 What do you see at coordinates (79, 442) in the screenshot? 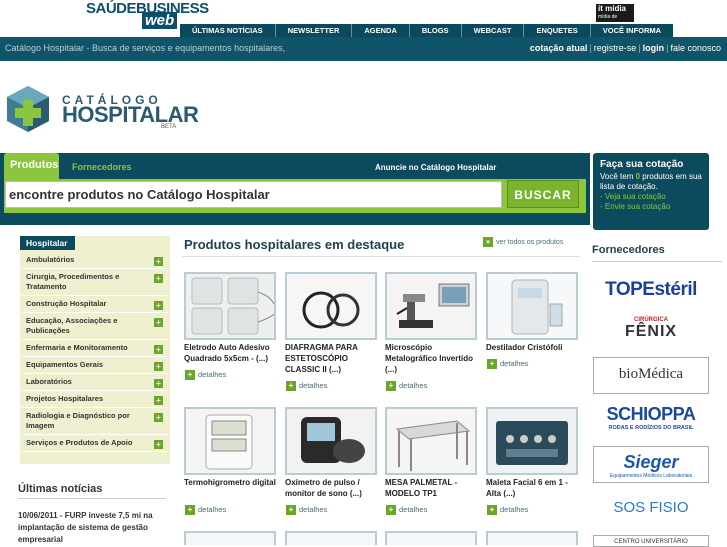
I see `sidebar-item-label: Serviços e Produtos de Apoio` at bounding box center [79, 442].